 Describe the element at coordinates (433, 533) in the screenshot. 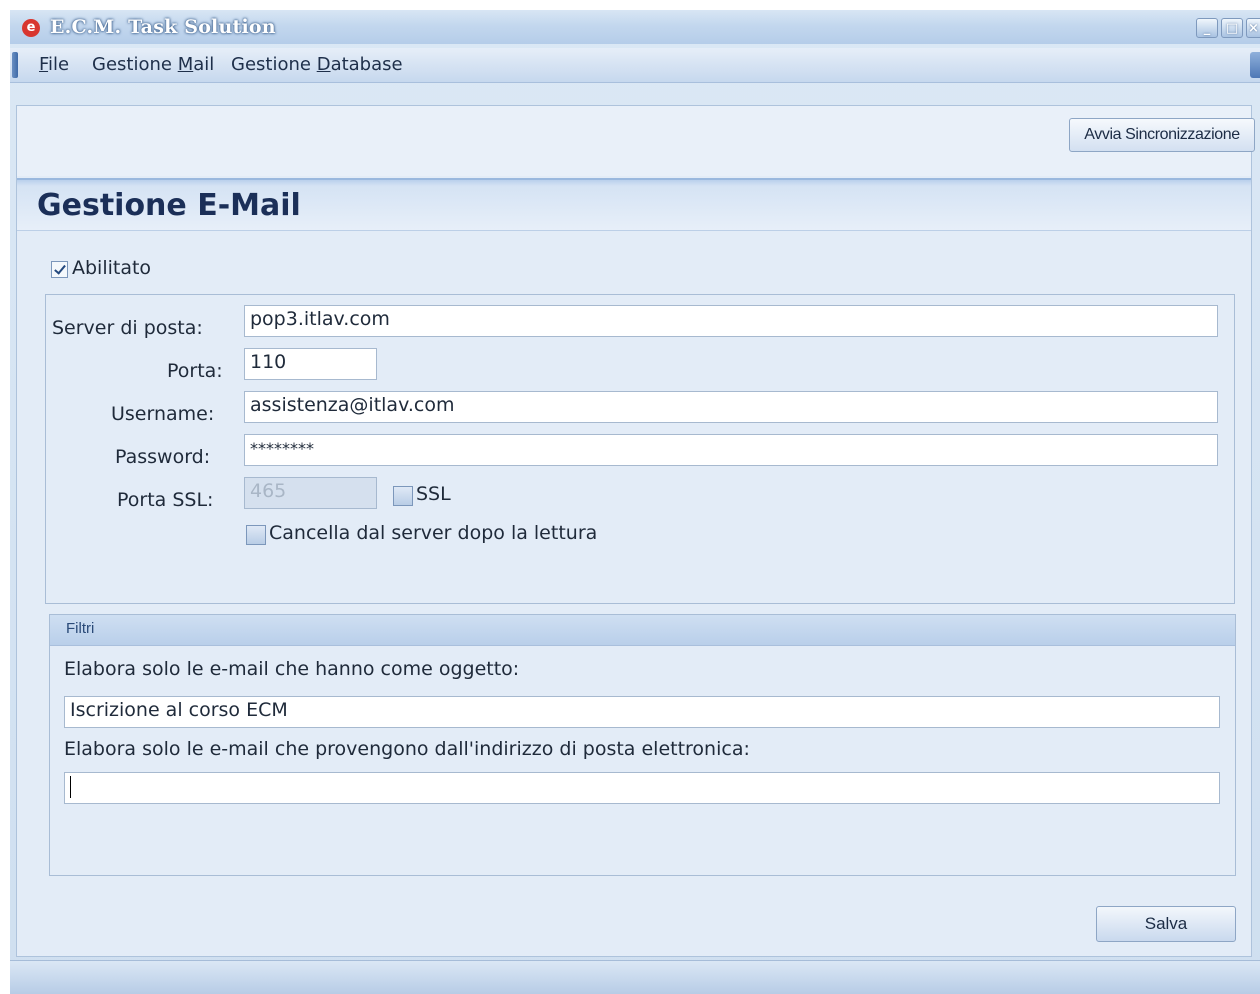

I see `delete-after-read-label: Cancella dal server dopo la lettura` at that location.